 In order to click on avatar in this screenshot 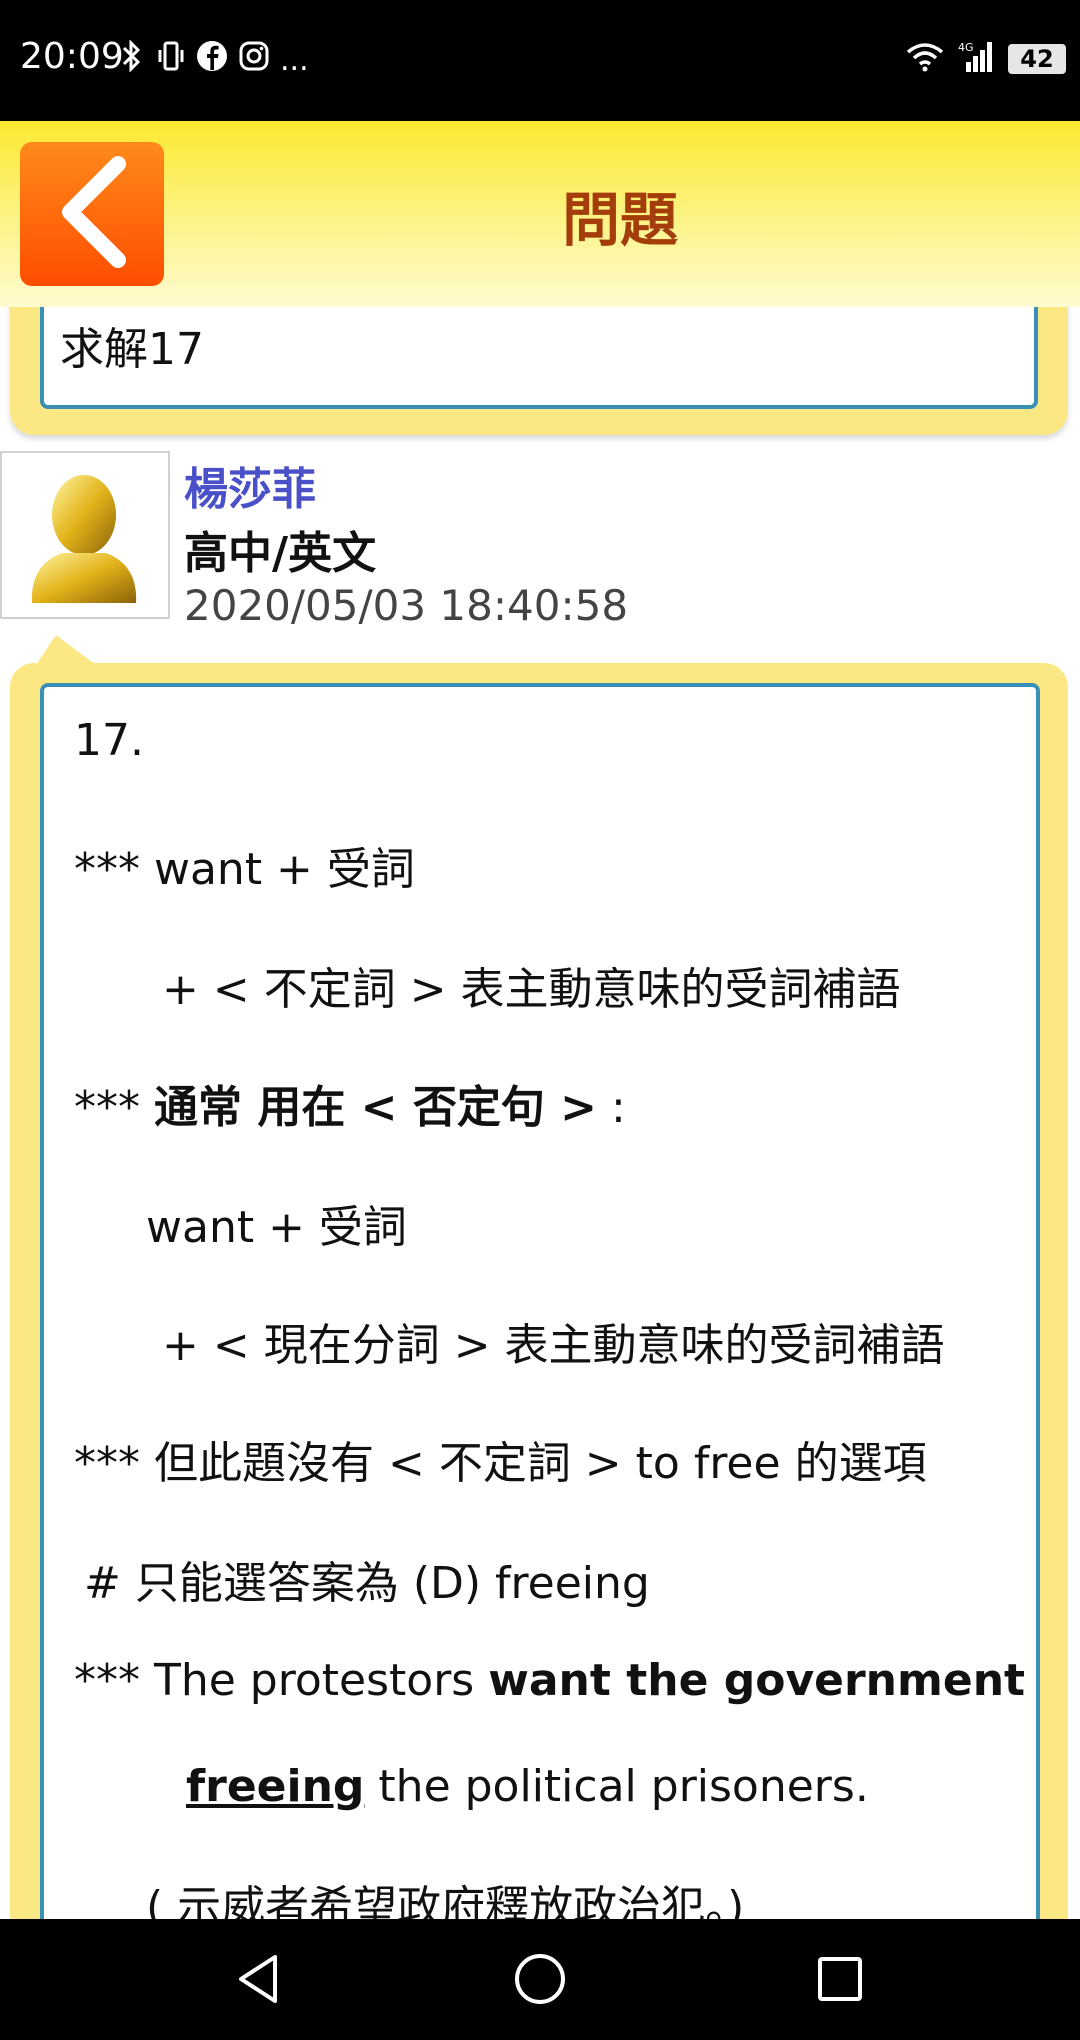, I will do `click(85, 535)`.